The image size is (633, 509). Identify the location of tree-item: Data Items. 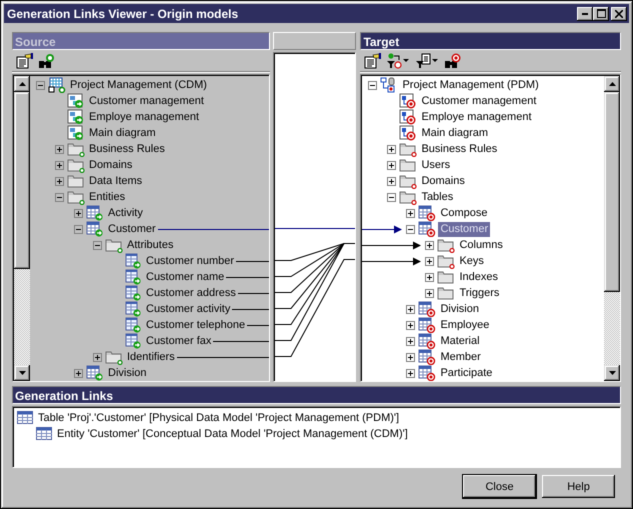
(115, 181).